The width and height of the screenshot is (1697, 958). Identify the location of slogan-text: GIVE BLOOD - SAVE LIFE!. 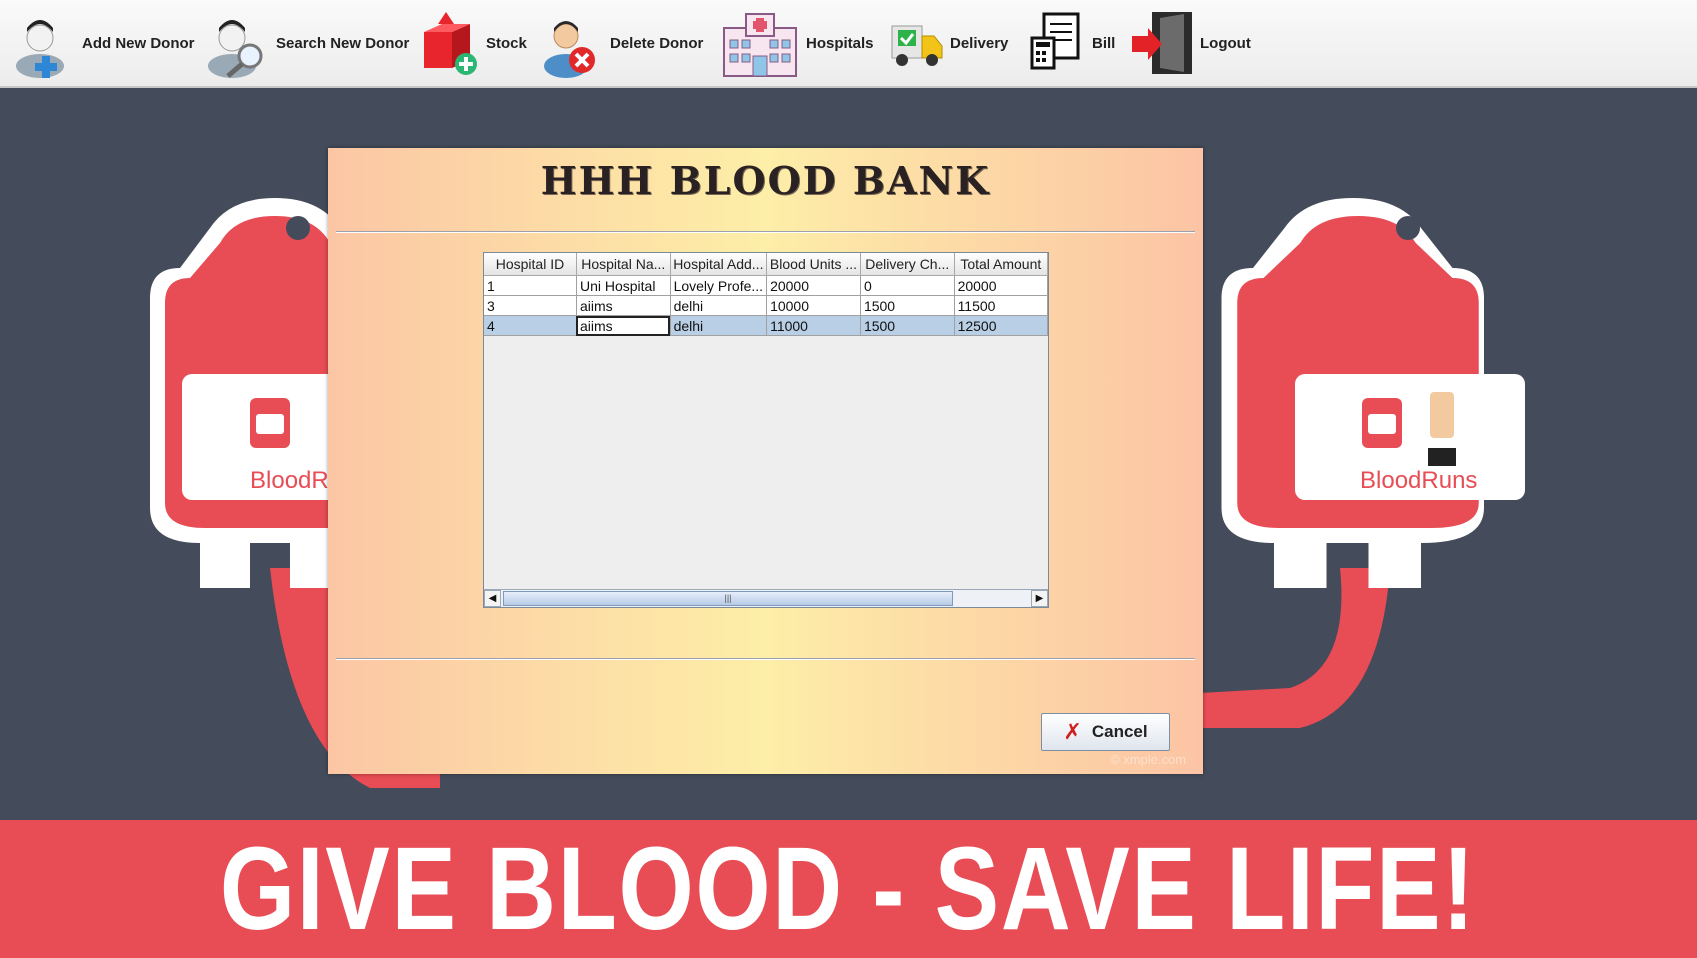
(848, 889).